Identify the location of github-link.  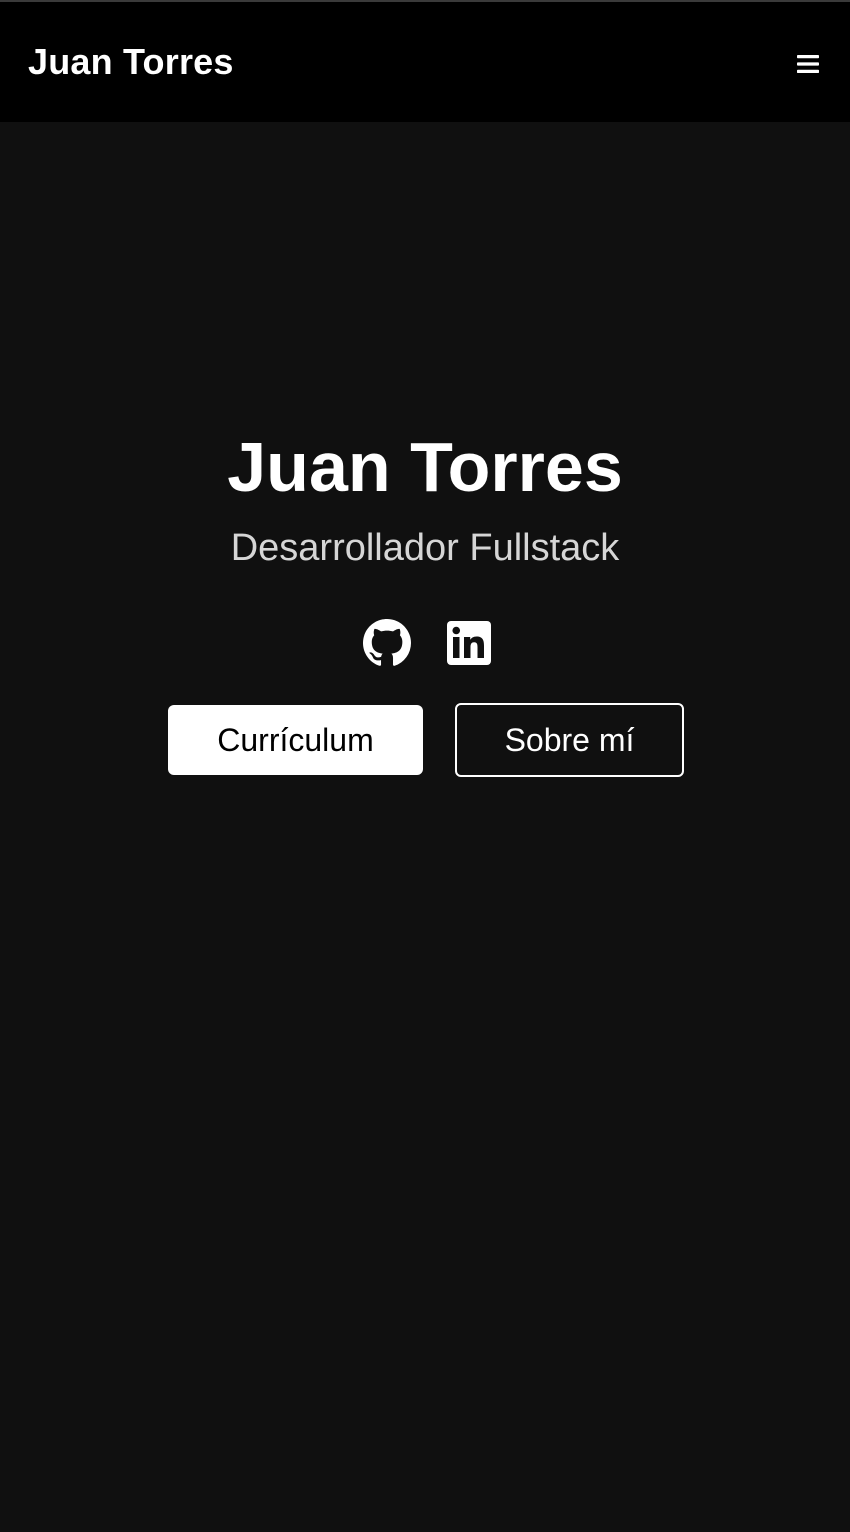
(387, 643).